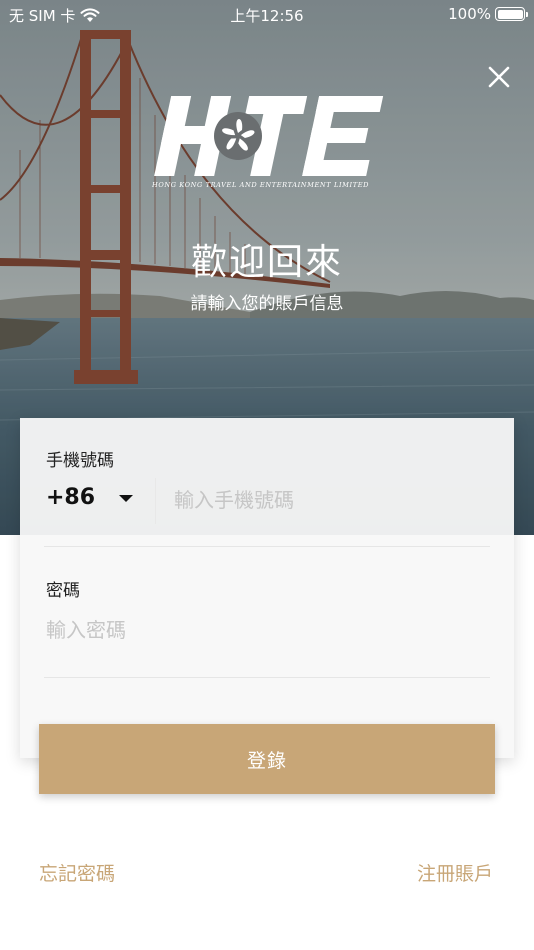 The image size is (534, 950). I want to click on phone-underline, so click(267, 546).